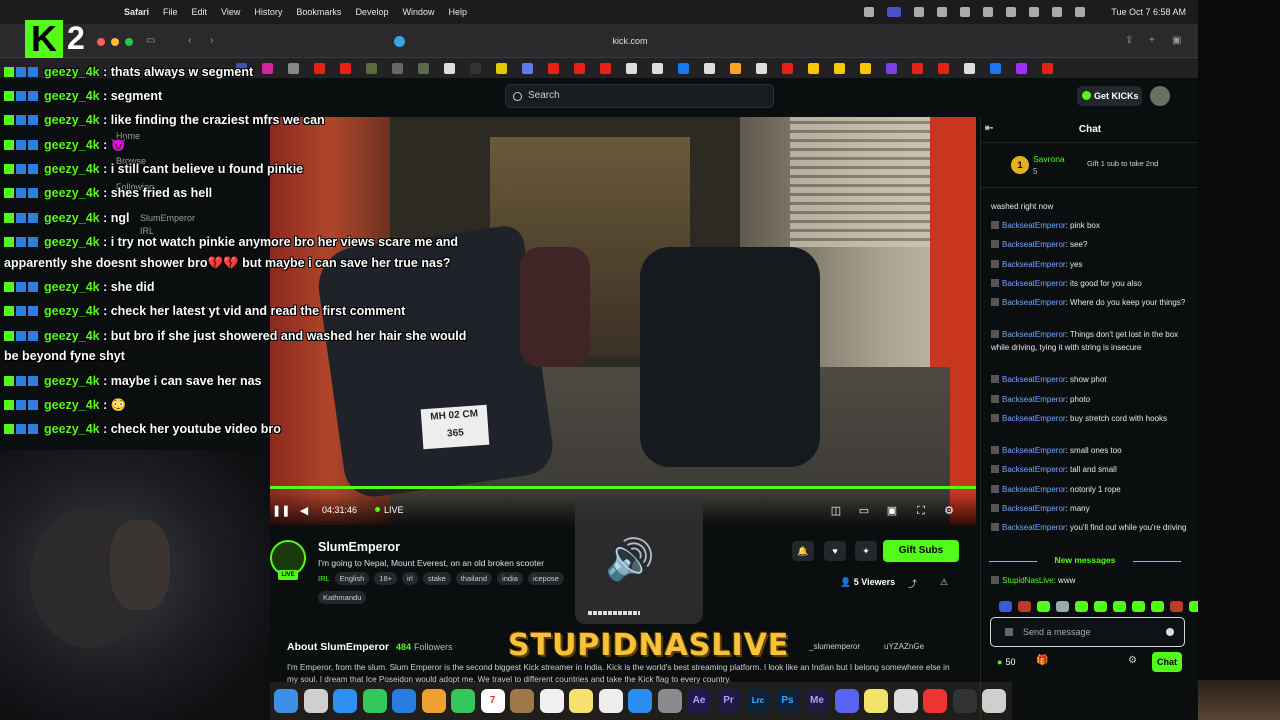 This screenshot has height=720, width=1280. I want to click on tag: irl, so click(410, 578).